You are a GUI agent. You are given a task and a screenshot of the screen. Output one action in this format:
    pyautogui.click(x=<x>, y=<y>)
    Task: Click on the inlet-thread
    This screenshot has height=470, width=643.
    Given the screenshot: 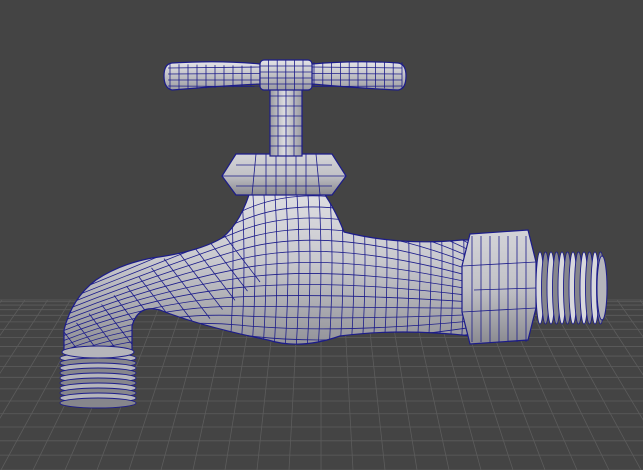 What is the action you would take?
    pyautogui.click(x=571, y=288)
    